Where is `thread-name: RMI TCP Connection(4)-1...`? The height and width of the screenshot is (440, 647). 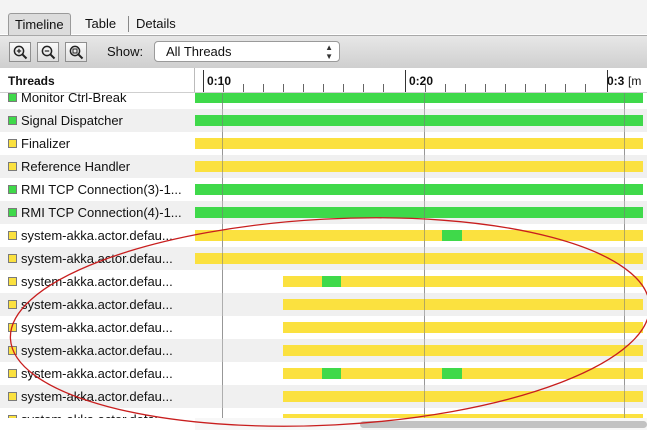
thread-name: RMI TCP Connection(4)-1... is located at coordinates (101, 212).